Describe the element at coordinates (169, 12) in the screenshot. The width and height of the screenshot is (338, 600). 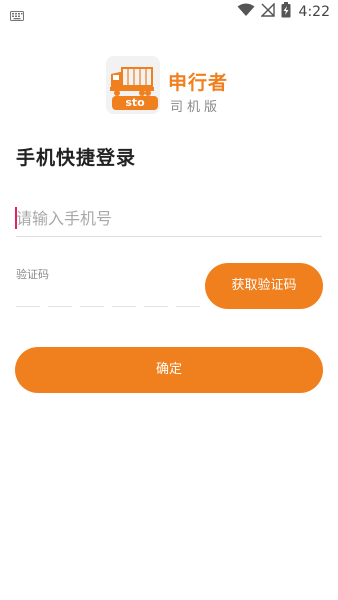
I see `status-bar: 4:22` at that location.